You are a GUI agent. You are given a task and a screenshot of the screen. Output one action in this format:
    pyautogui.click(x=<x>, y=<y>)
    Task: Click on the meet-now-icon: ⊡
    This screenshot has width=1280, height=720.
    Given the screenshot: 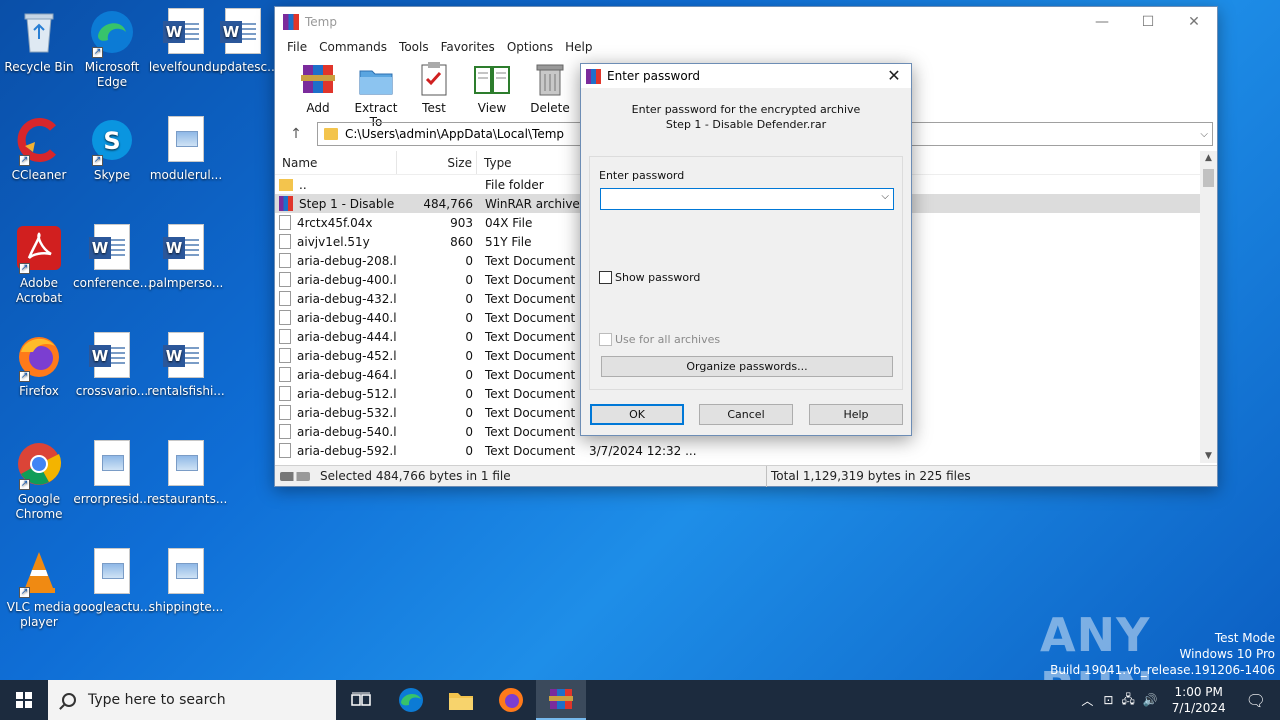 What is the action you would take?
    pyautogui.click(x=1108, y=700)
    